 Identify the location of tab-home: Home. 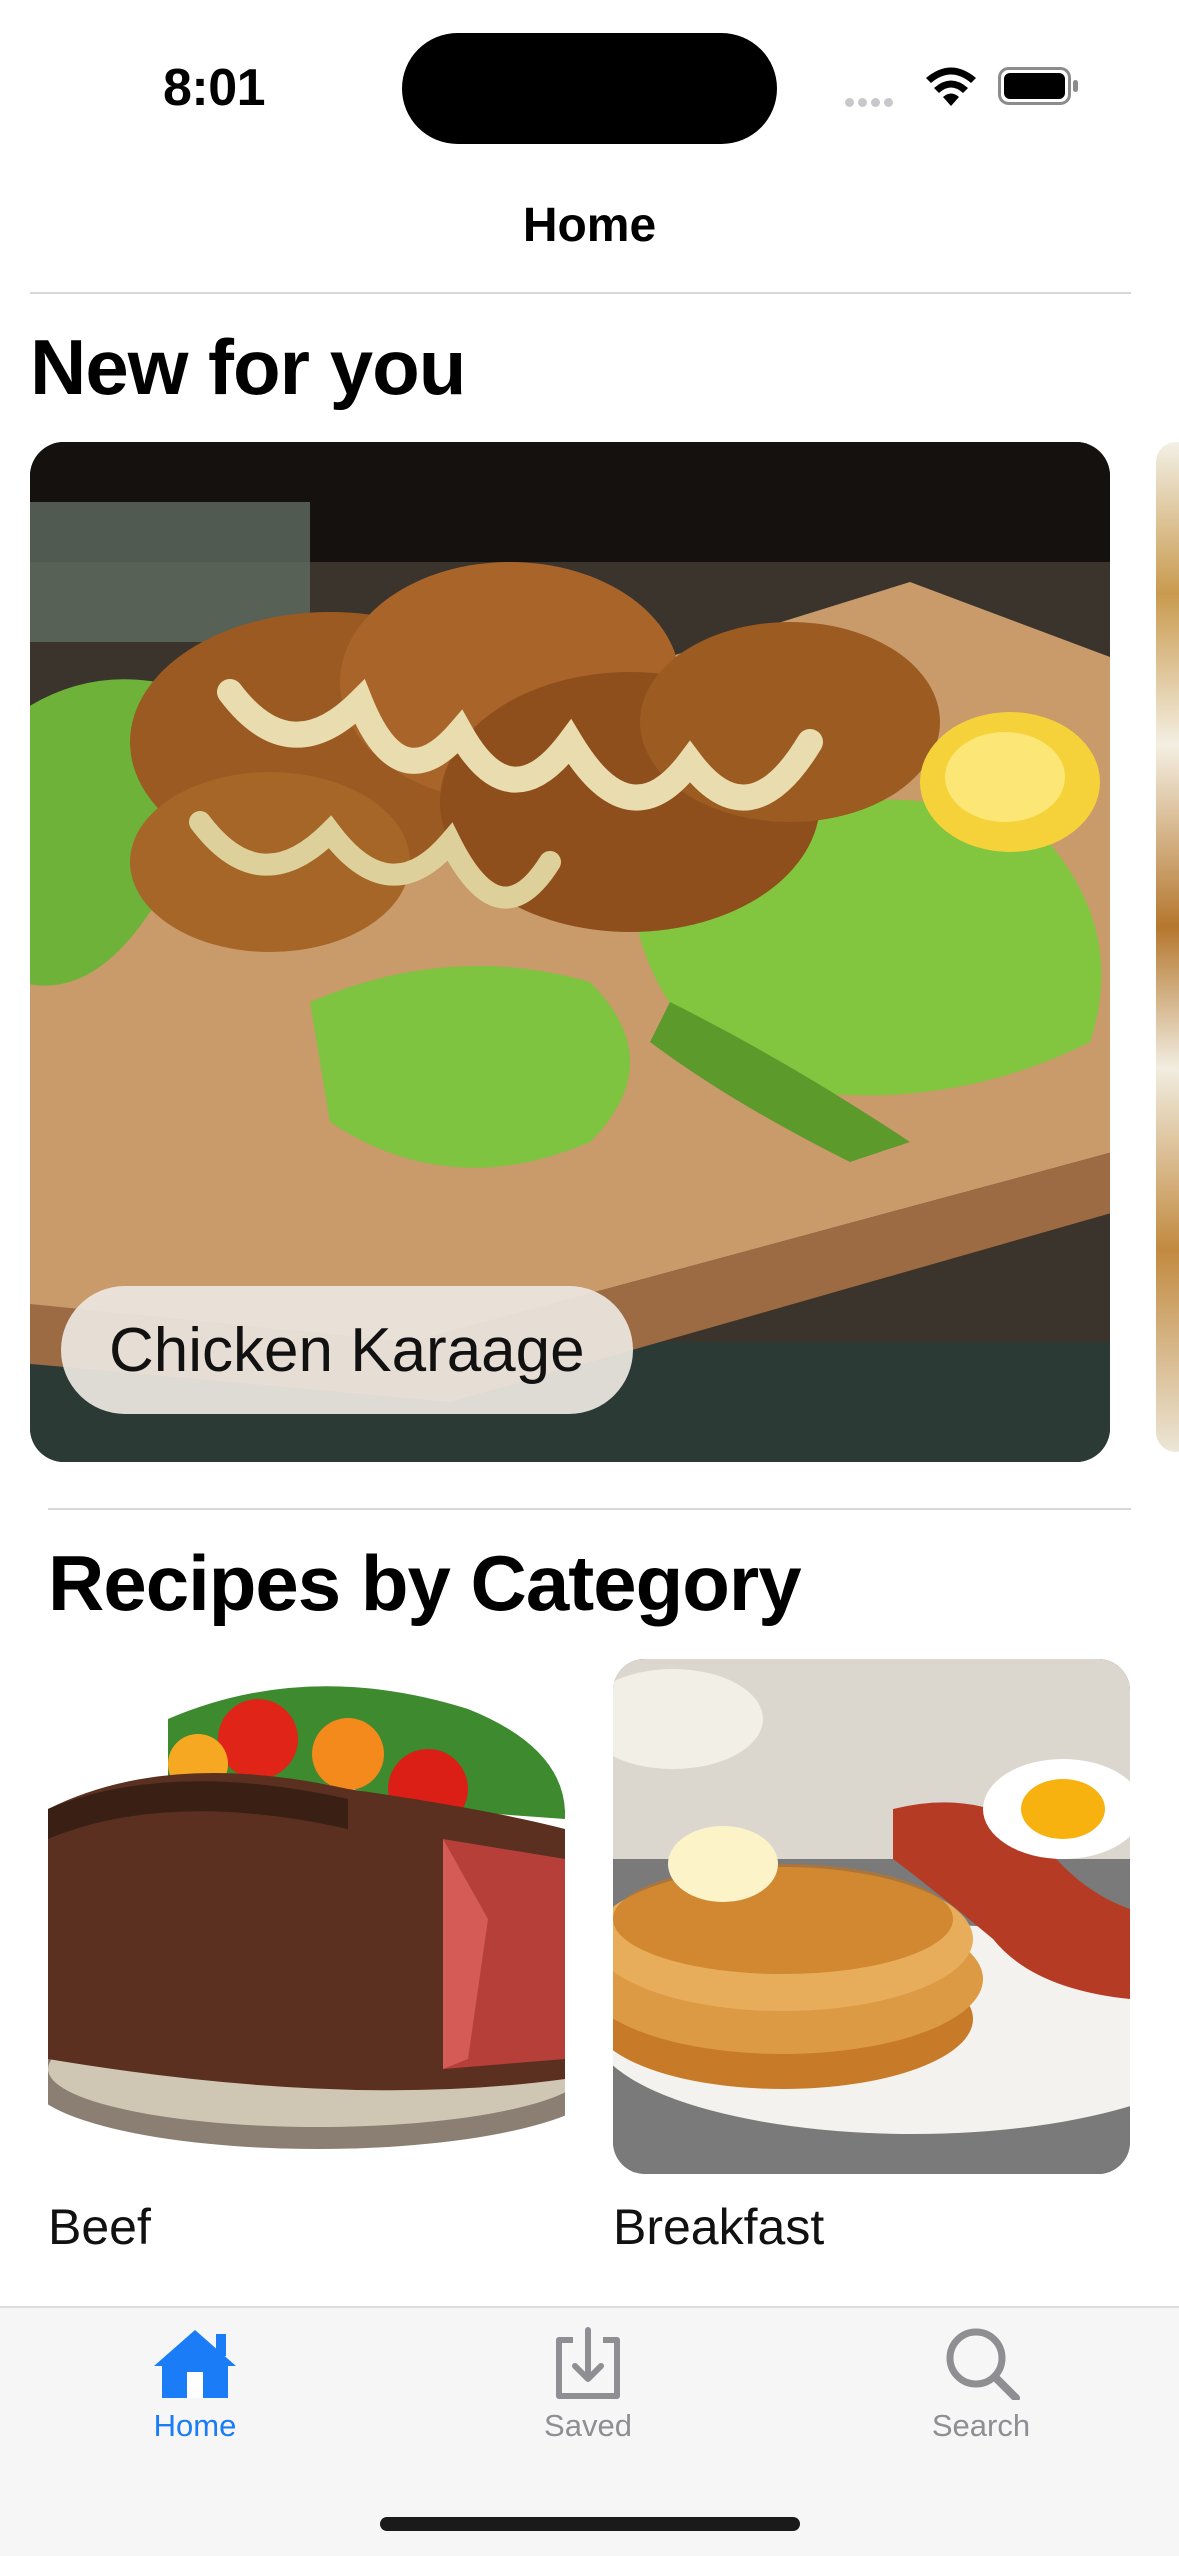
(195, 2385).